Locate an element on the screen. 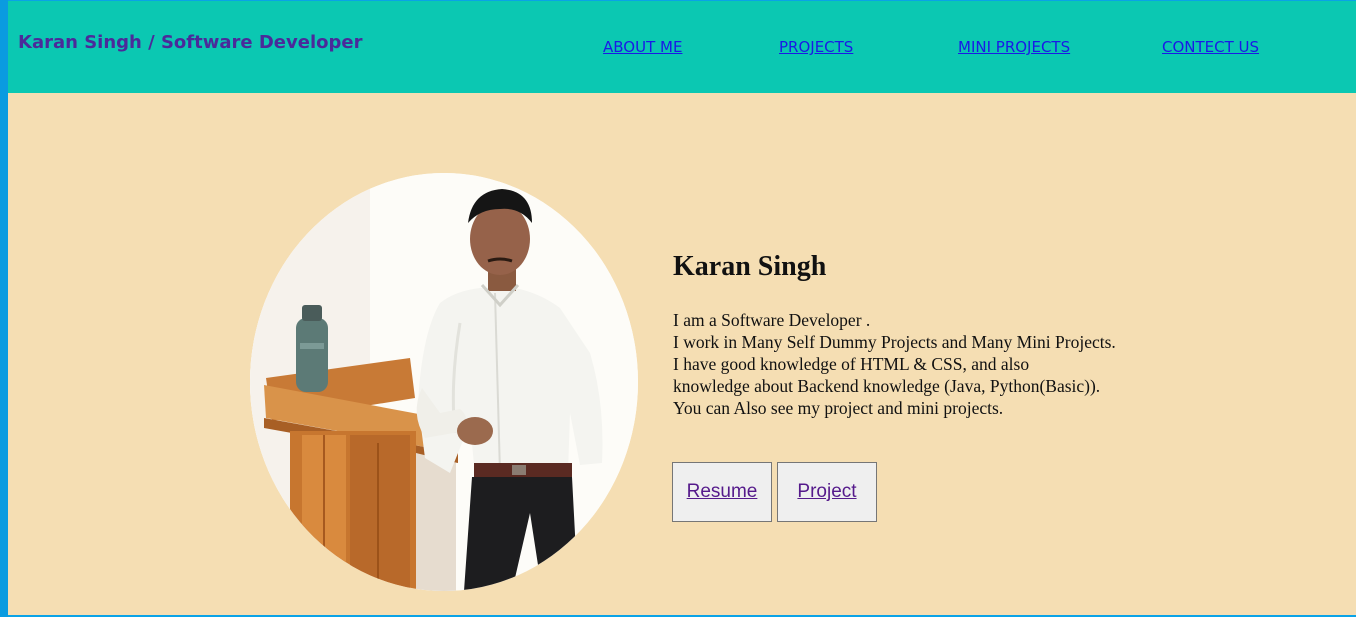 This screenshot has height=617, width=1356. nav-link-projects: PROJECTS is located at coordinates (816, 47).